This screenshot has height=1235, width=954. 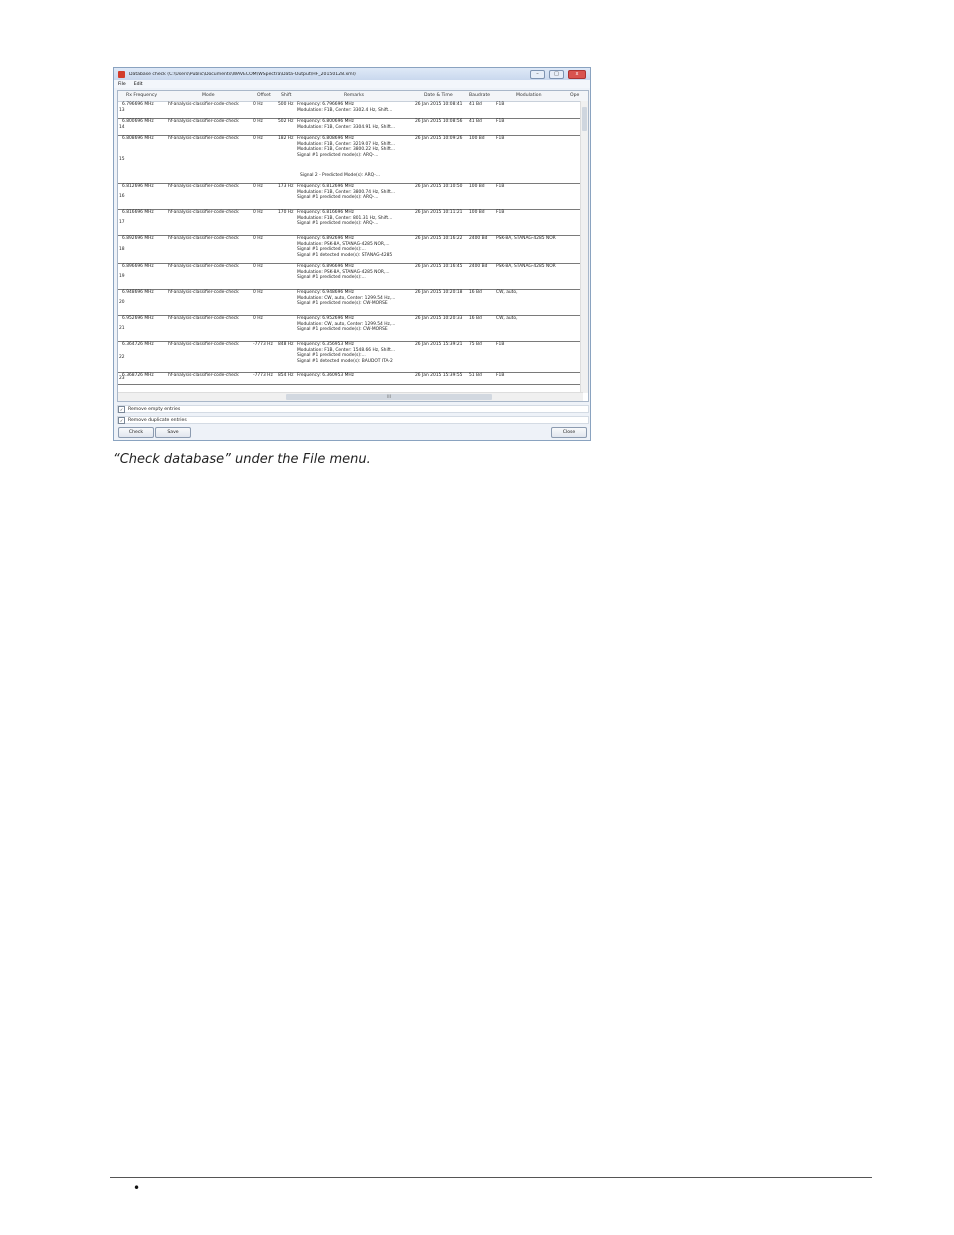 I want to click on row-number: 18, so click(x=122, y=249).